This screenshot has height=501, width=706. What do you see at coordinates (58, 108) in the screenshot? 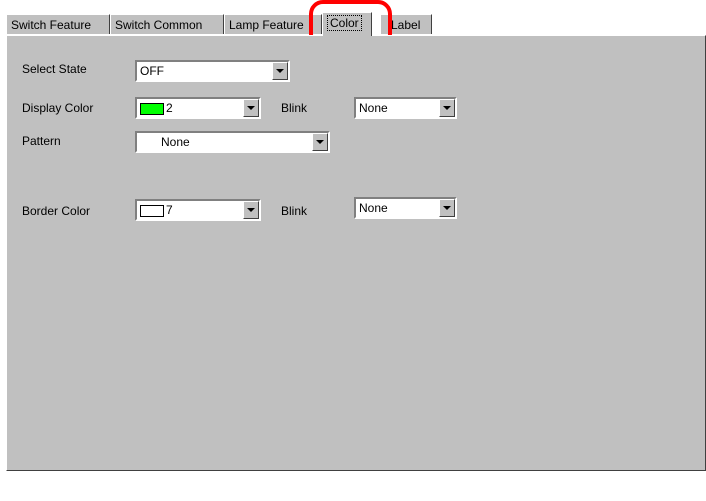
I see `display-color-label: Display Color` at bounding box center [58, 108].